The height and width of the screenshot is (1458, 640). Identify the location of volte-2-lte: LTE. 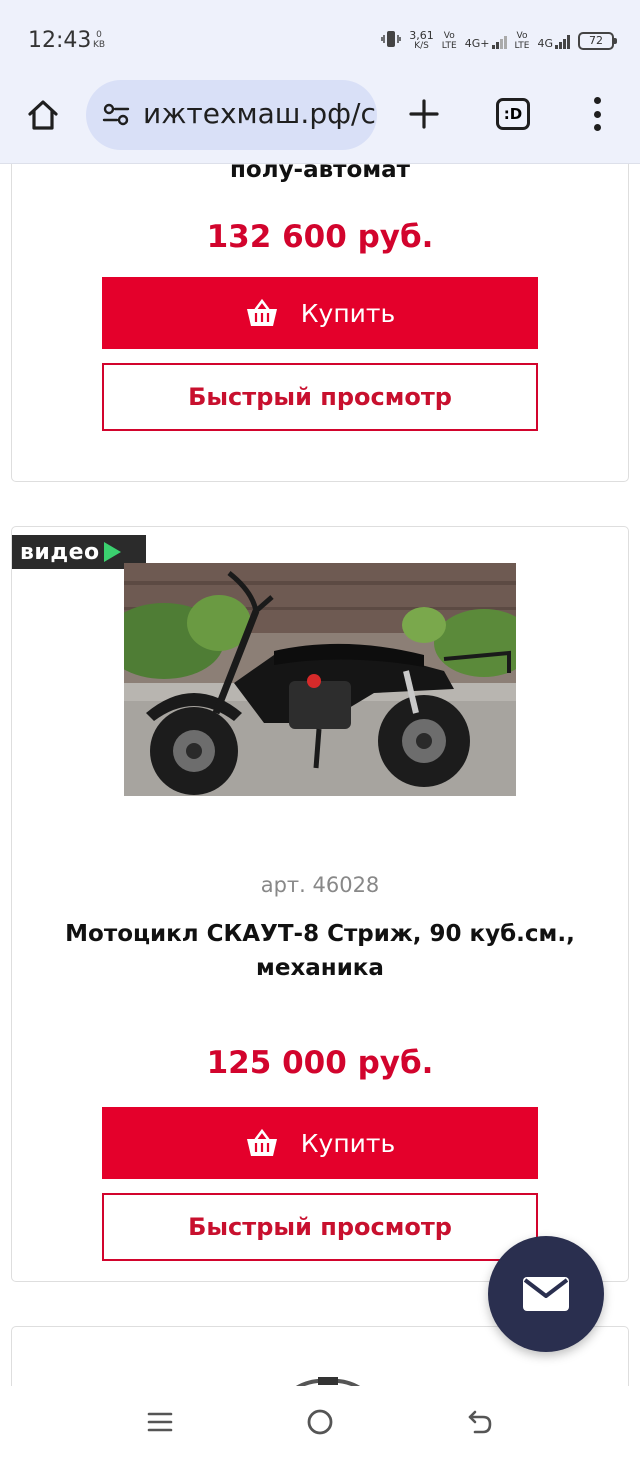
(522, 46).